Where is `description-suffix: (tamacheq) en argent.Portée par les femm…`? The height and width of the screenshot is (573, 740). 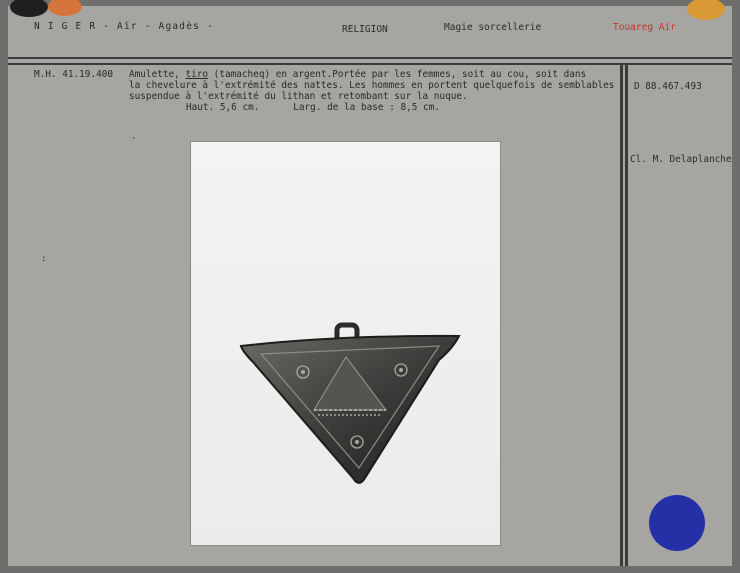
description-suffix: (tamacheq) en argent.Portée par les femm… is located at coordinates (397, 74).